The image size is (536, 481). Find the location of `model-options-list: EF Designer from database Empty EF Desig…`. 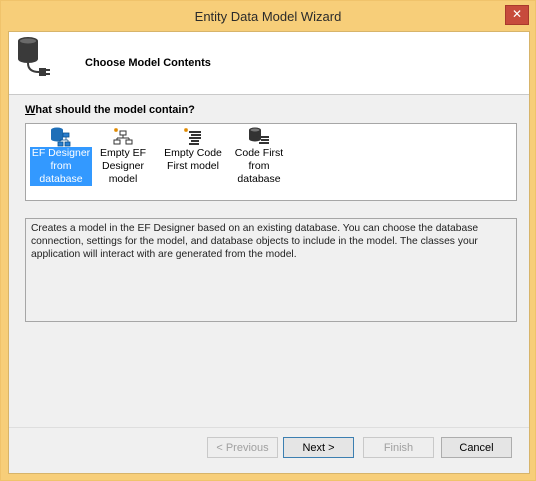

model-options-list: EF Designer from database Empty EF Desig… is located at coordinates (271, 162).